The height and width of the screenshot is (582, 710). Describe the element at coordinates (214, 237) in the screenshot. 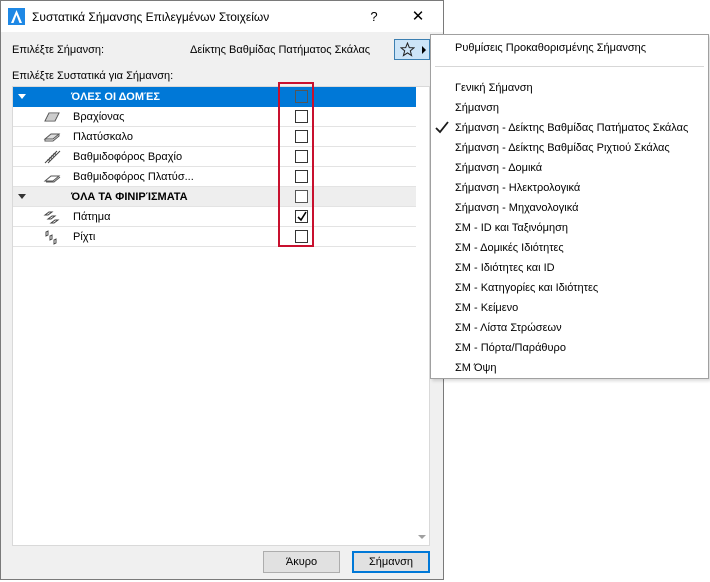

I see `tree-item-riser: Ρίχτι` at that location.